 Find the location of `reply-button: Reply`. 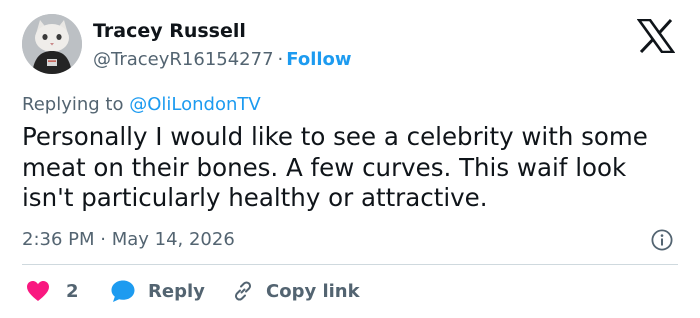

reply-button: Reply is located at coordinates (157, 291).